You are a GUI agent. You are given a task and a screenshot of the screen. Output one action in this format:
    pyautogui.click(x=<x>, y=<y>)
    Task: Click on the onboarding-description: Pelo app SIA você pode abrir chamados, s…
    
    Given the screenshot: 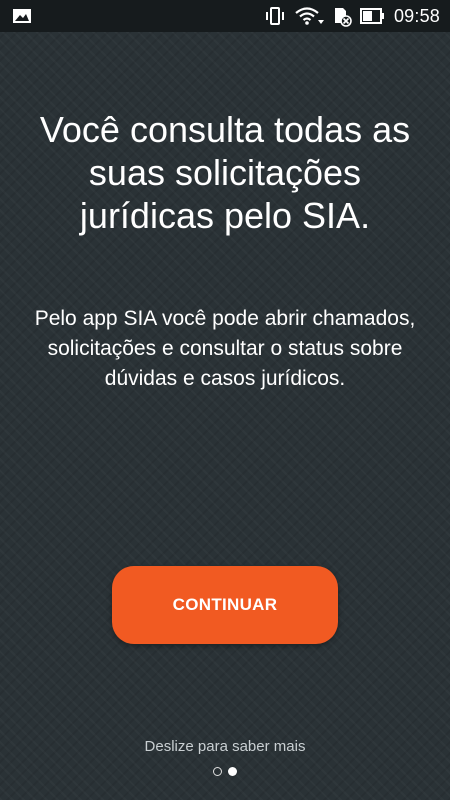 What is the action you would take?
    pyautogui.click(x=225, y=348)
    